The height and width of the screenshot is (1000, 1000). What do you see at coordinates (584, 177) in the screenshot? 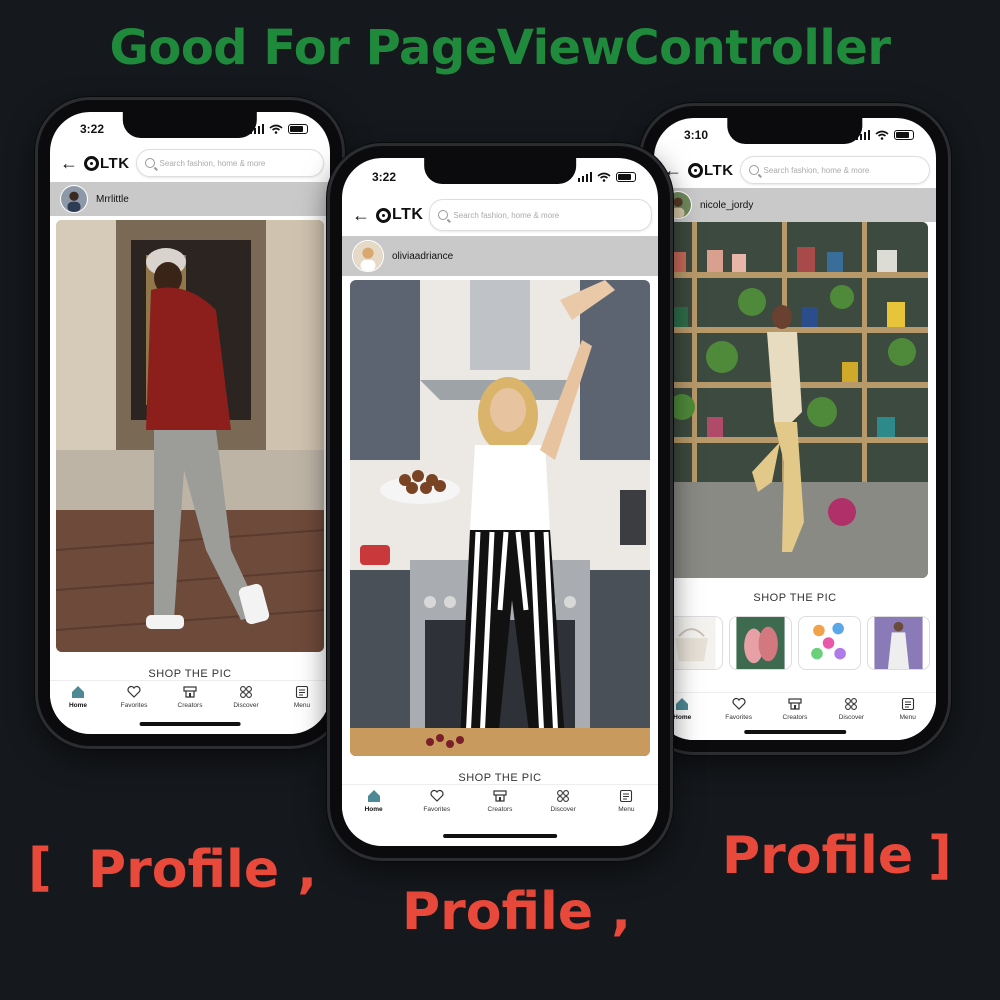
I see `signal-icon` at bounding box center [584, 177].